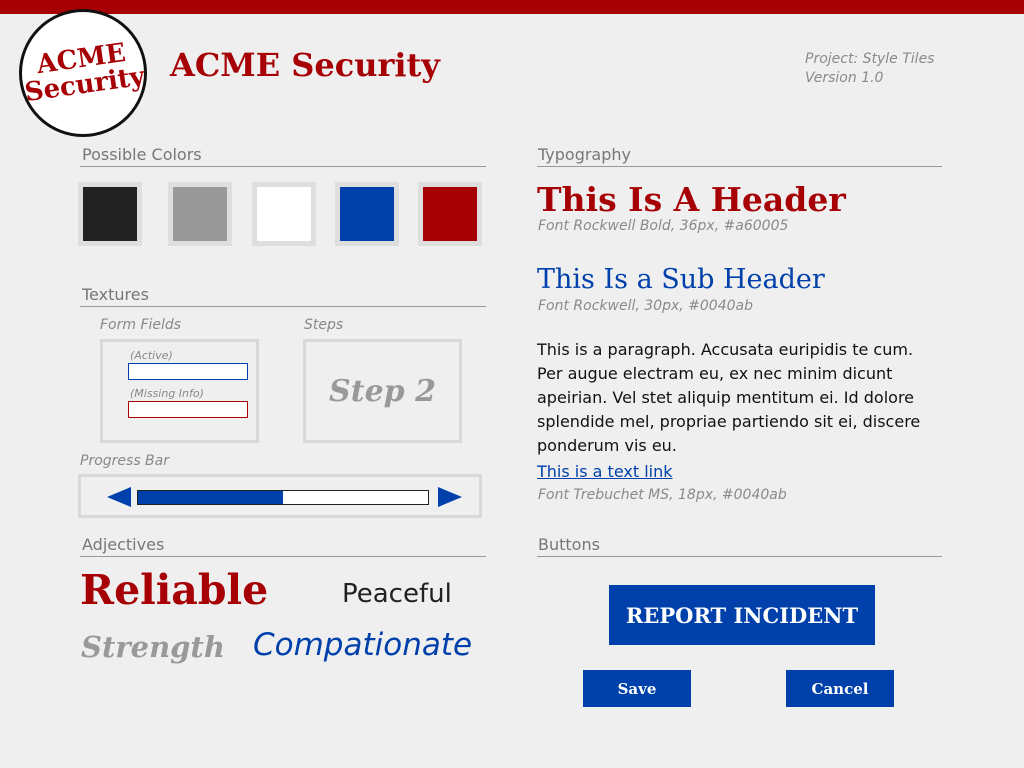  Describe the element at coordinates (324, 325) in the screenshot. I see `steps-label: Steps` at that location.